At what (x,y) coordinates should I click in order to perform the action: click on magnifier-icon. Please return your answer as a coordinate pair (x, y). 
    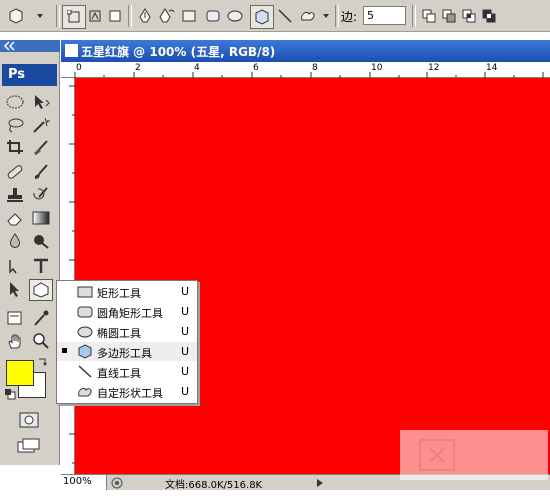
    Looking at the image, I should click on (41, 341).